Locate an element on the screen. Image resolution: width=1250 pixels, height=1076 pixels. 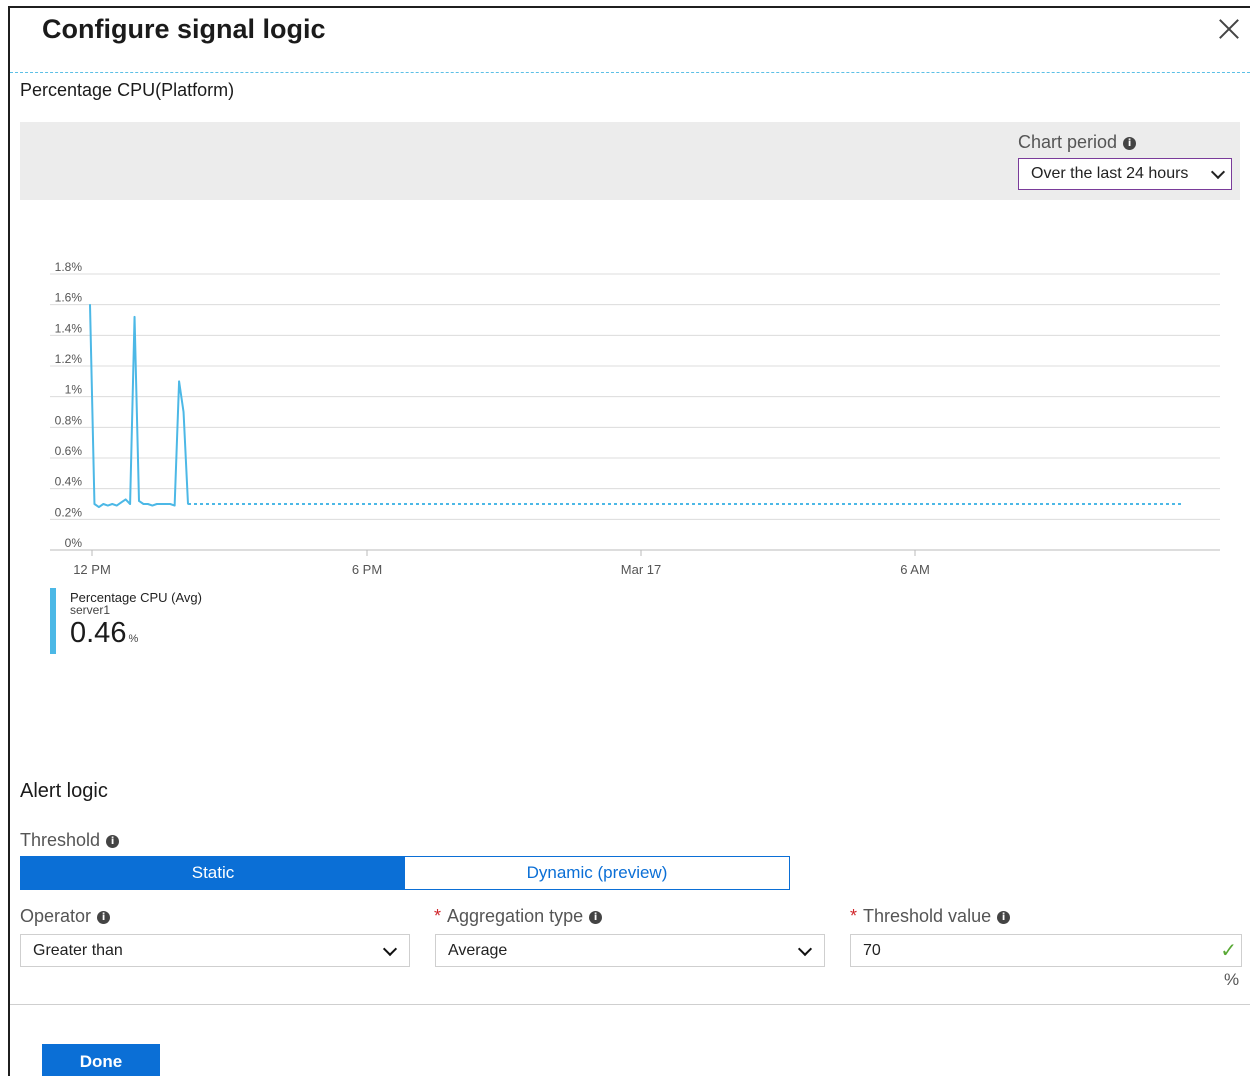
aggregation-type-label: * Aggregation type i is located at coordinates (518, 916).